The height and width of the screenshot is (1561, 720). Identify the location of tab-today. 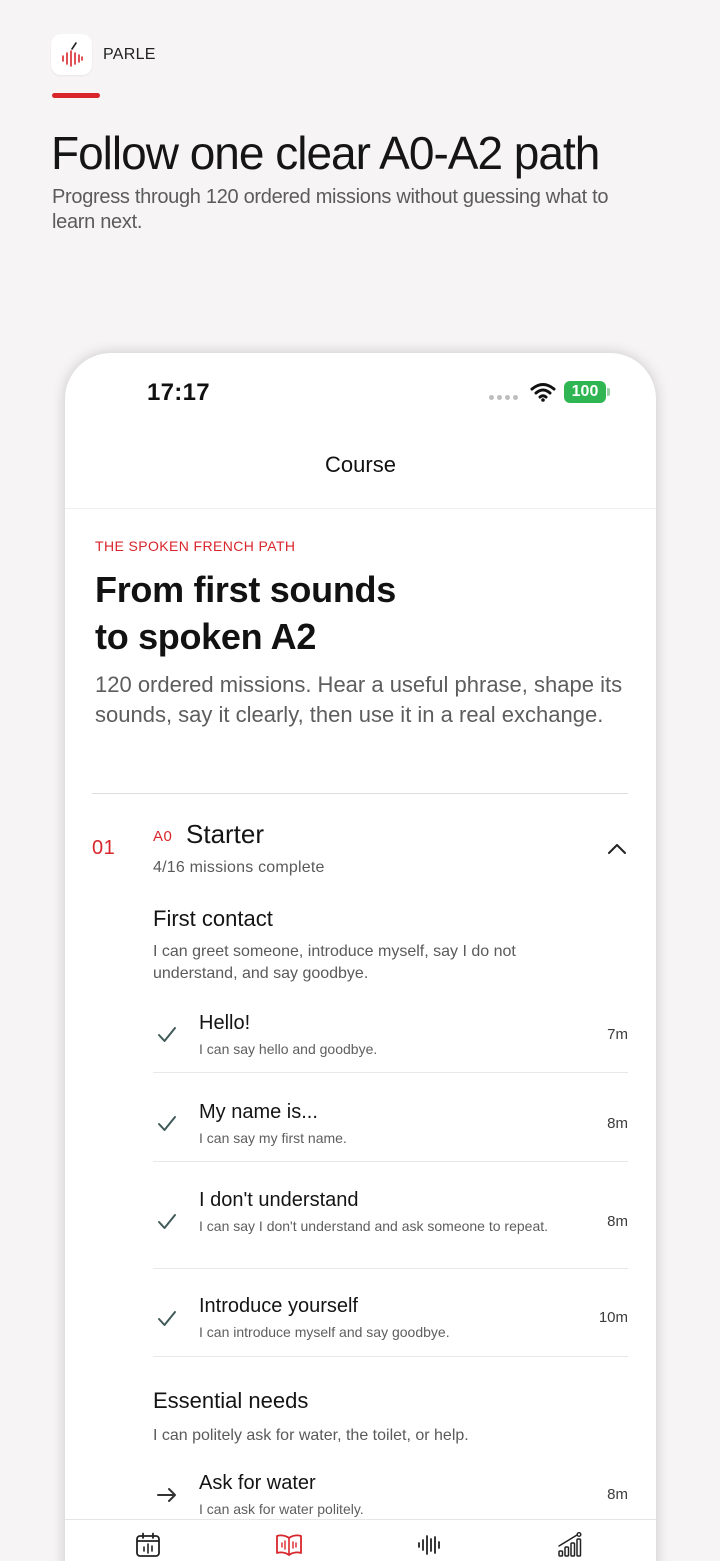
(148, 1545).